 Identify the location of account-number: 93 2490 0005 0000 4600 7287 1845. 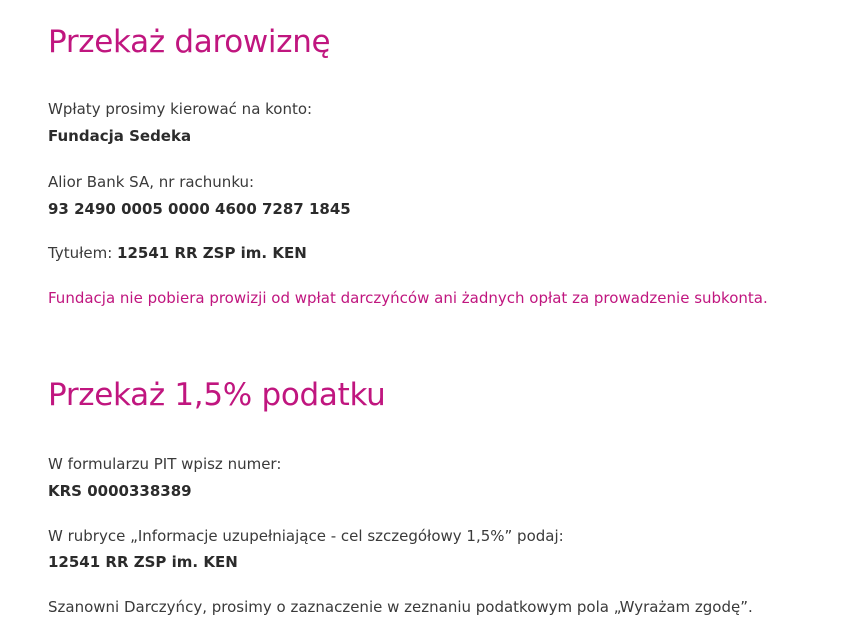
(199, 209).